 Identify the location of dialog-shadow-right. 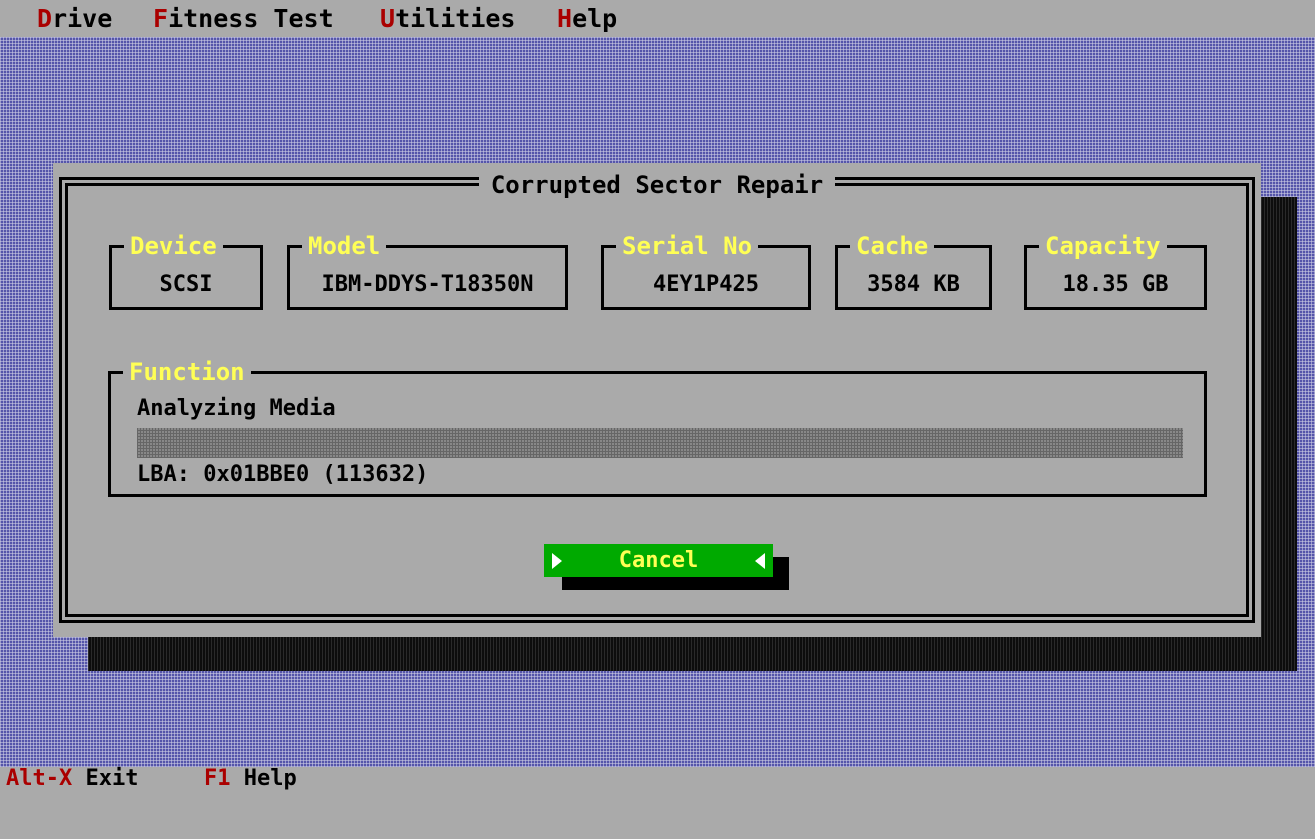
(1279, 434).